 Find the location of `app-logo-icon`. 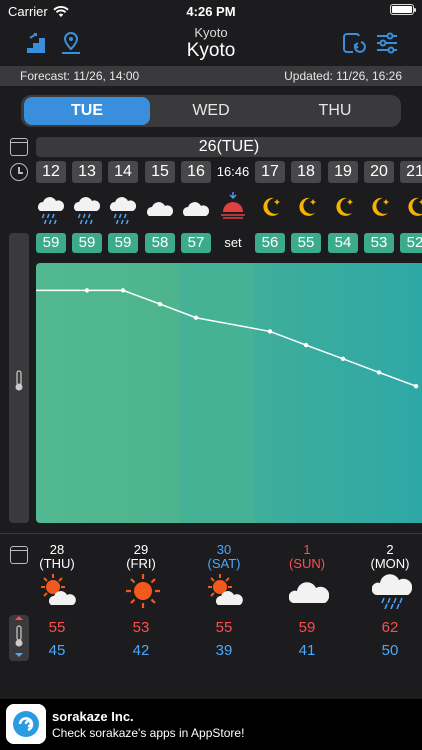

app-logo-icon is located at coordinates (26, 724).